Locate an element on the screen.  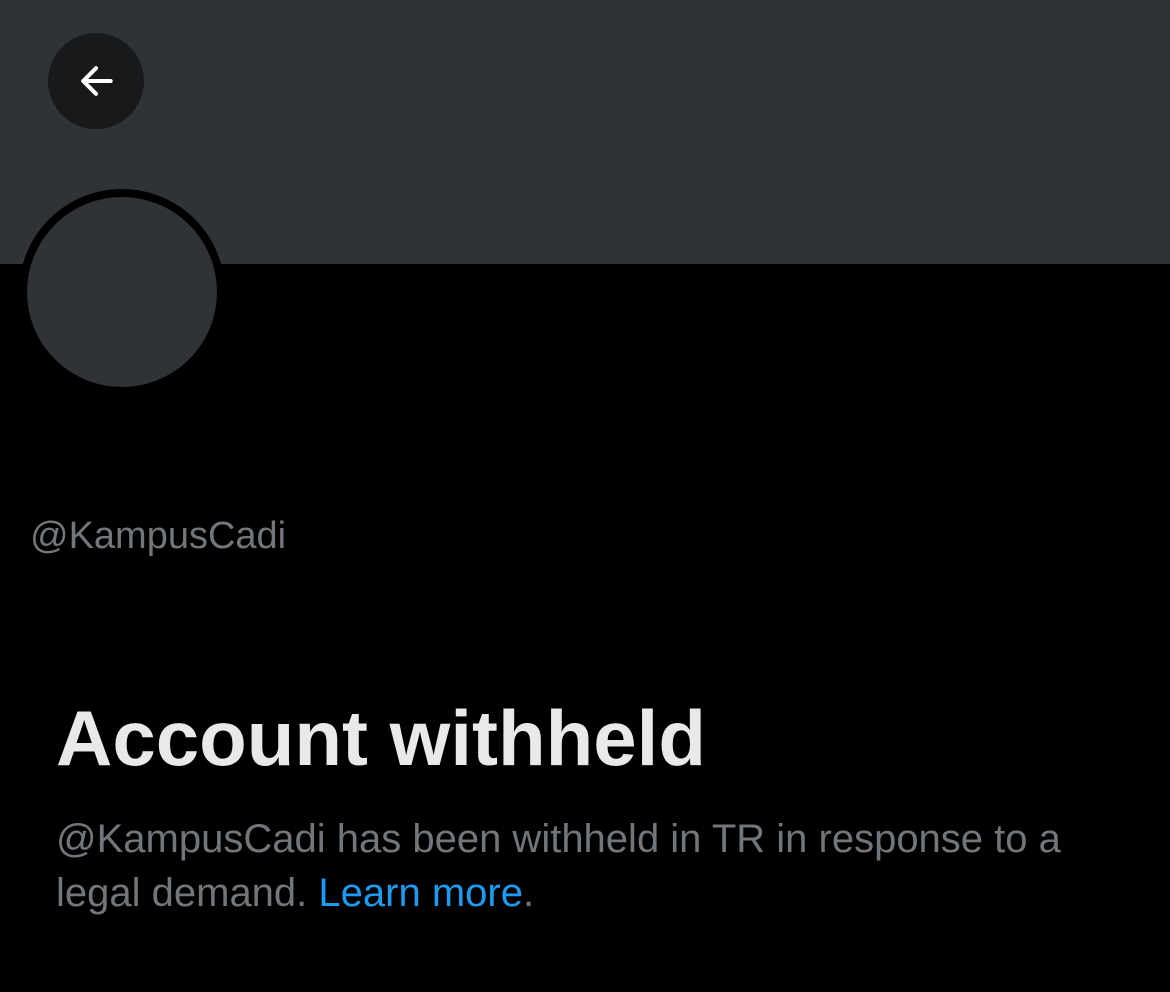
withheld-title: Account withheld is located at coordinates (381, 738).